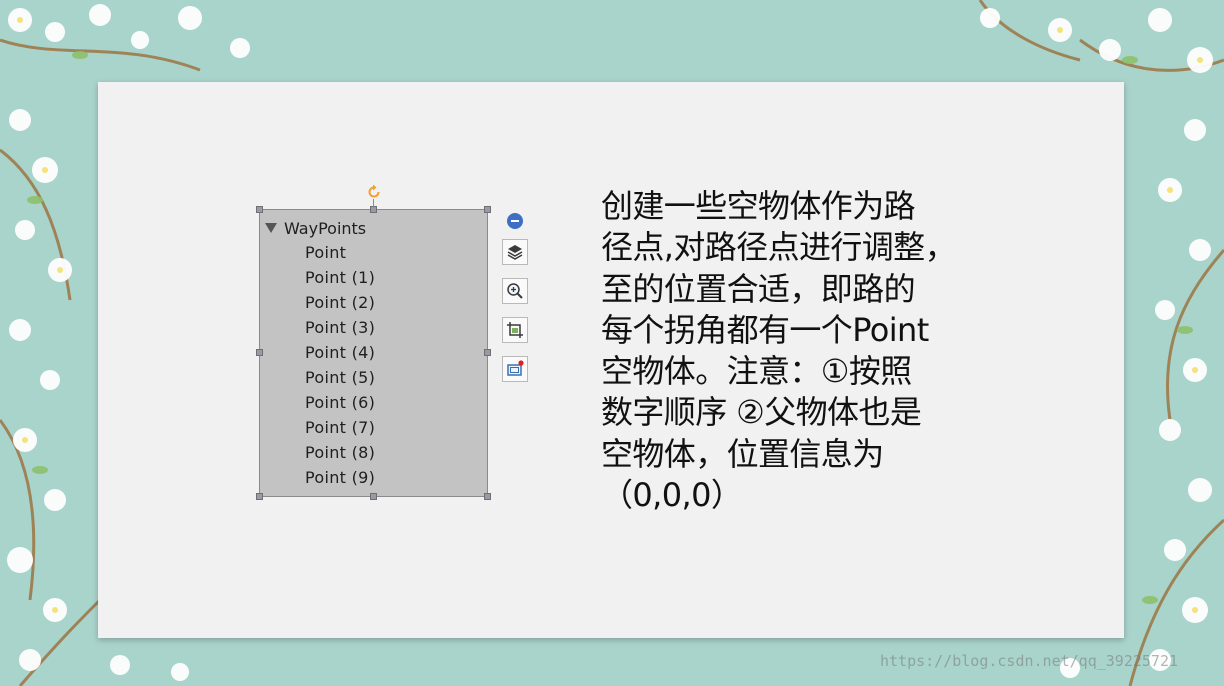 Image resolution: width=1224 pixels, height=686 pixels. I want to click on resize-handle-bottom, so click(373, 496).